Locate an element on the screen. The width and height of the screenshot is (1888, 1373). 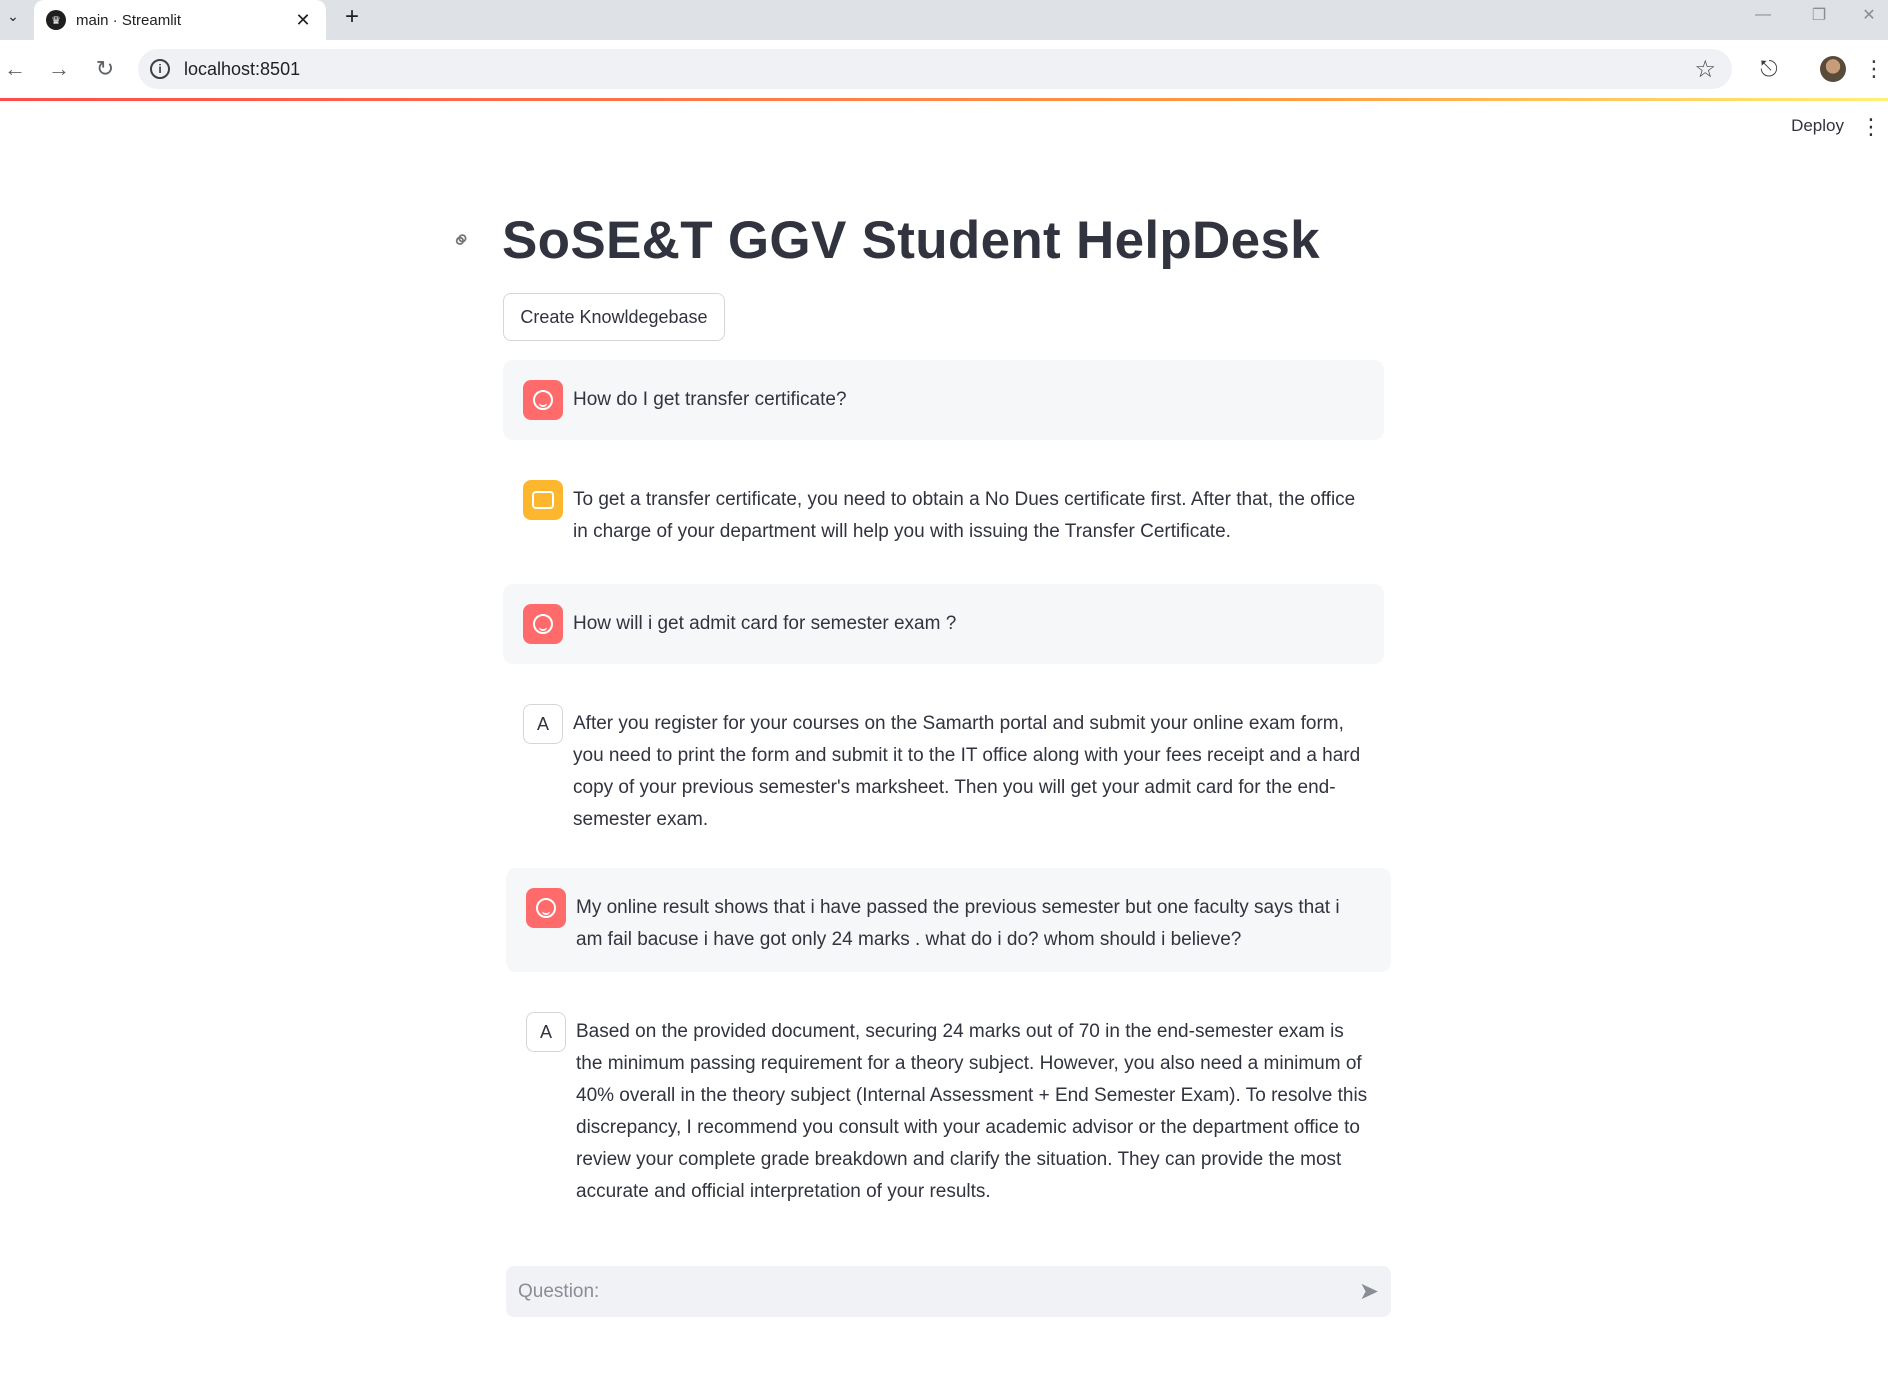
profile-avatar is located at coordinates (1833, 69).